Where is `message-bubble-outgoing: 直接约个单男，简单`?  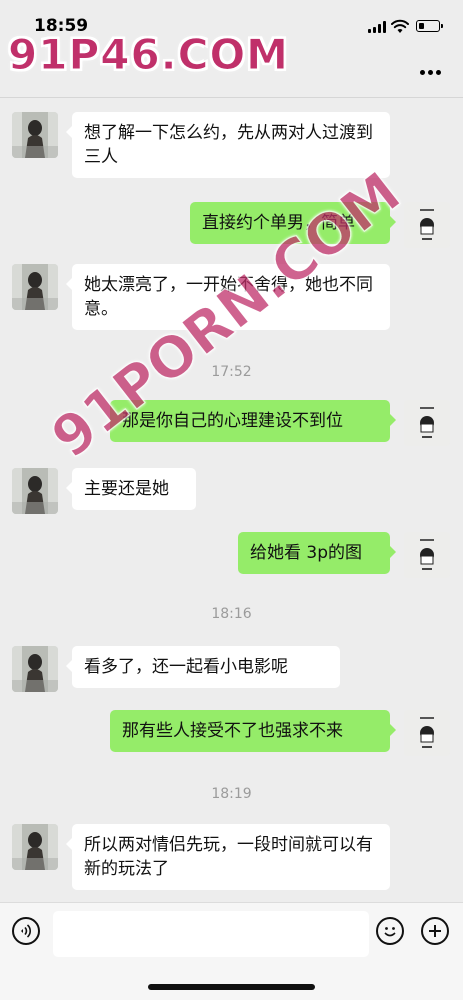
message-bubble-outgoing: 直接约个单男，简单 is located at coordinates (293, 223).